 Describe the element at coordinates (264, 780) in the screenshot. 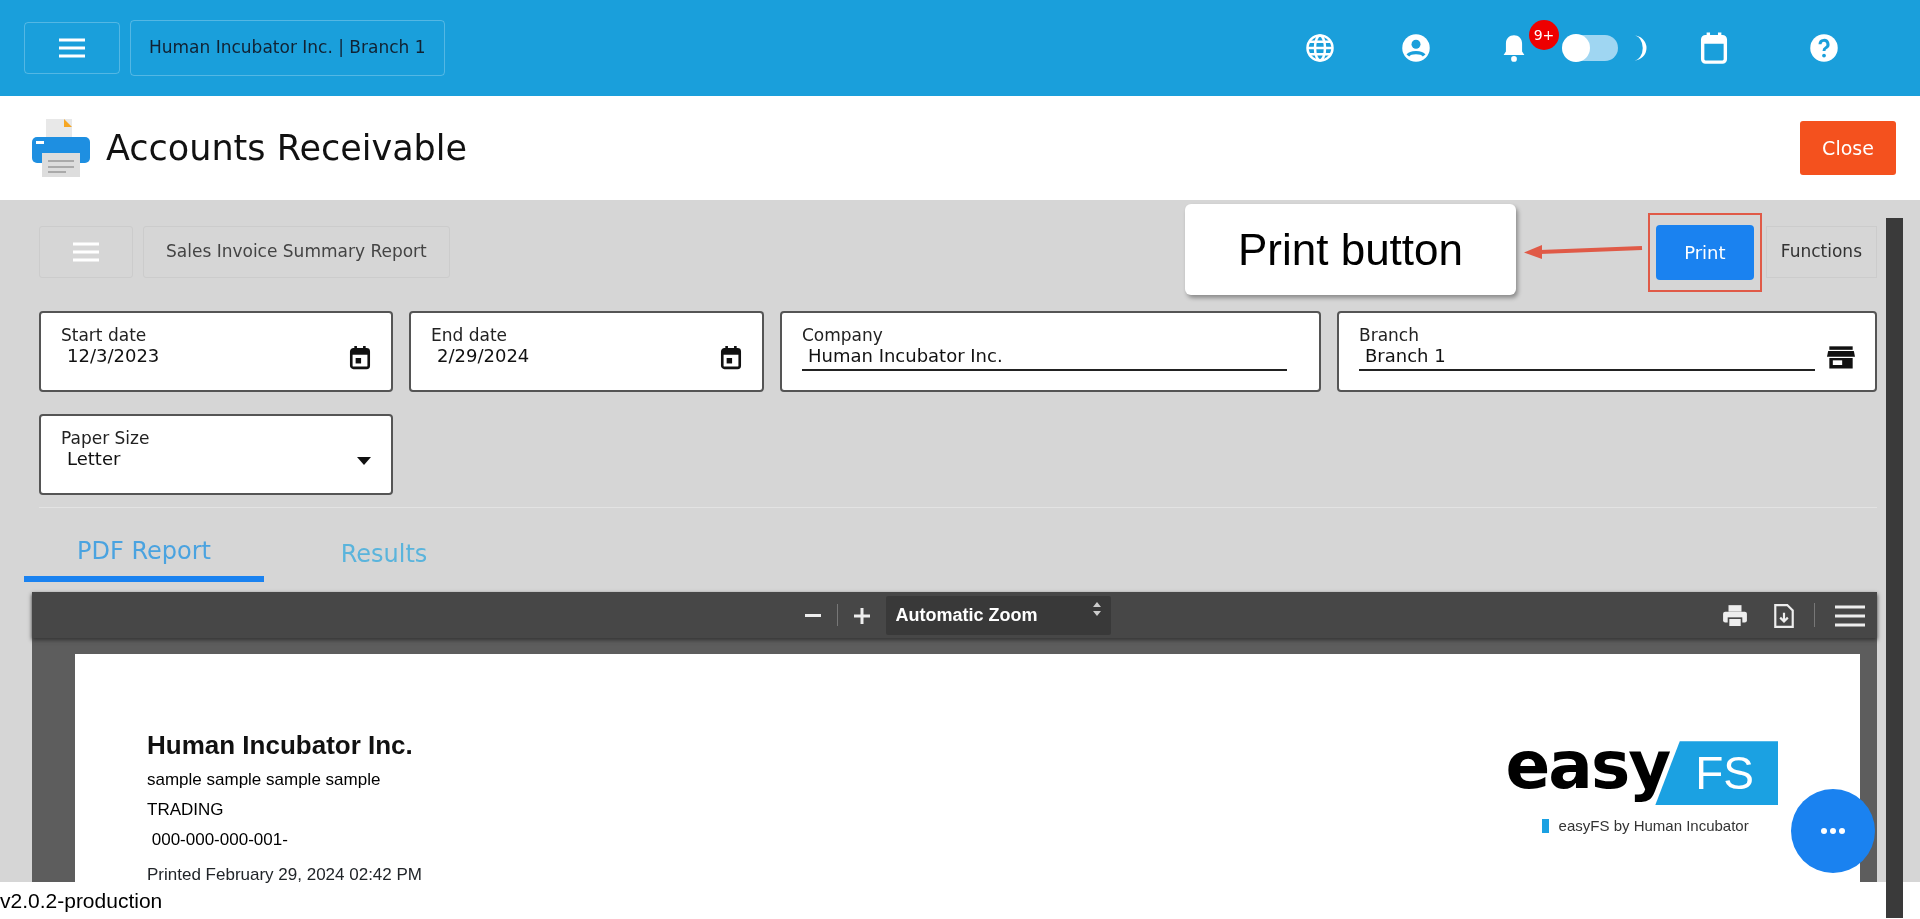

I see `company-detail: sample sample sample sample` at that location.